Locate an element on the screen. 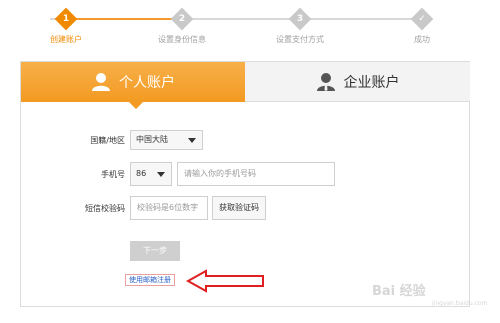  region-select: 中国大陆 is located at coordinates (166, 140).